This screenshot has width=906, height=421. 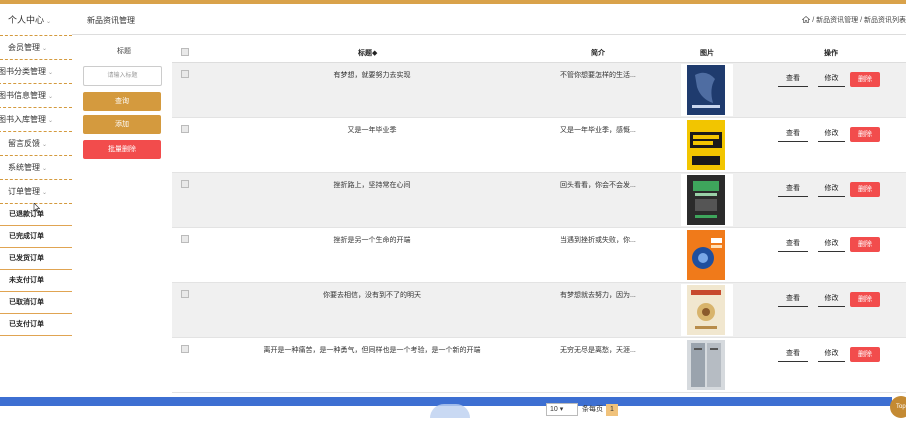 I want to click on row-title: 离开是一种痛苦，是一种勇气，但同样也是一个考验，是一个新的开端, so click(x=372, y=350).